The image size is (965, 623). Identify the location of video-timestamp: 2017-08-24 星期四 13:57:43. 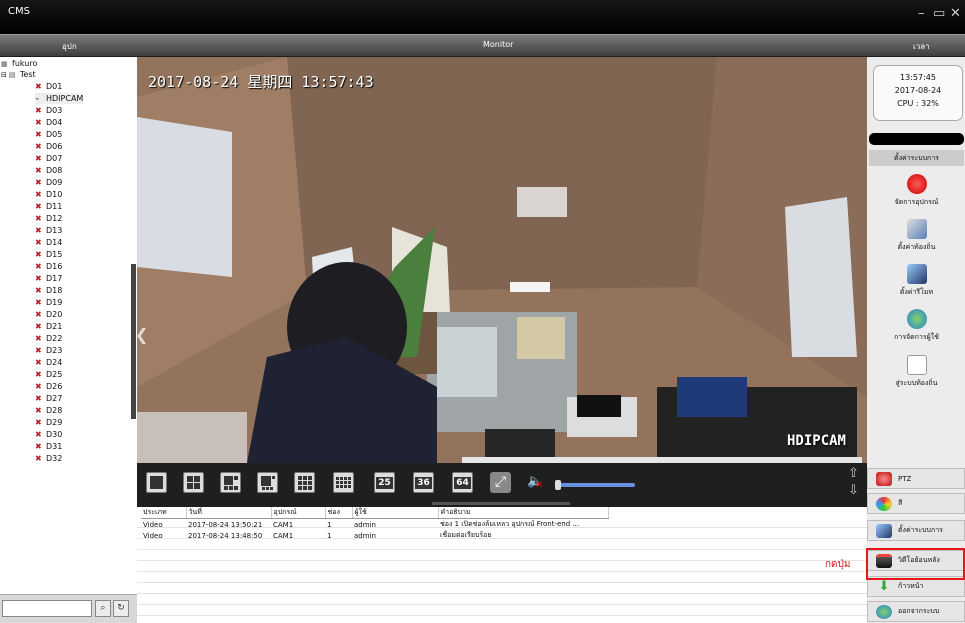
(261, 82).